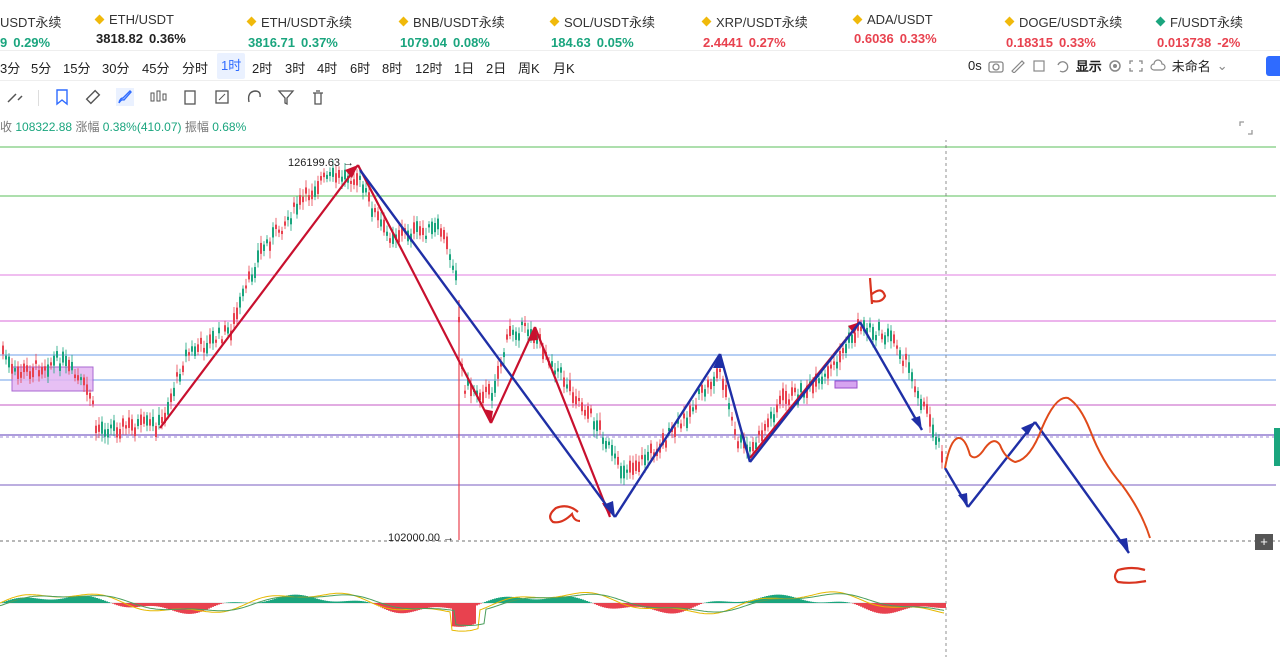  I want to click on timeframe-timeshare: 分时, so click(195, 67).